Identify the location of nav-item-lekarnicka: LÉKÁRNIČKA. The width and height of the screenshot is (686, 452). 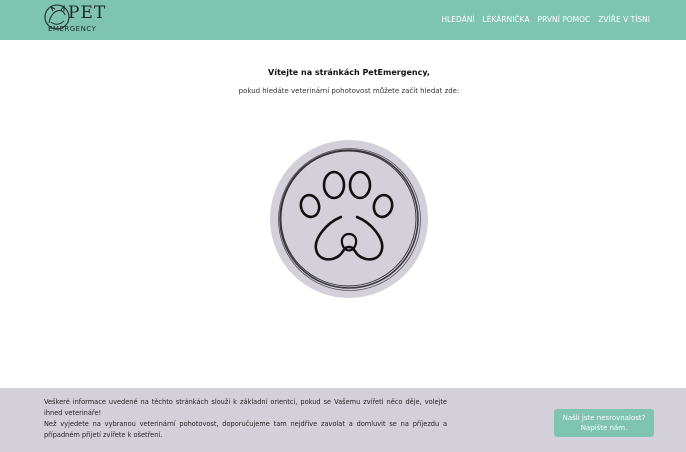
(506, 19).